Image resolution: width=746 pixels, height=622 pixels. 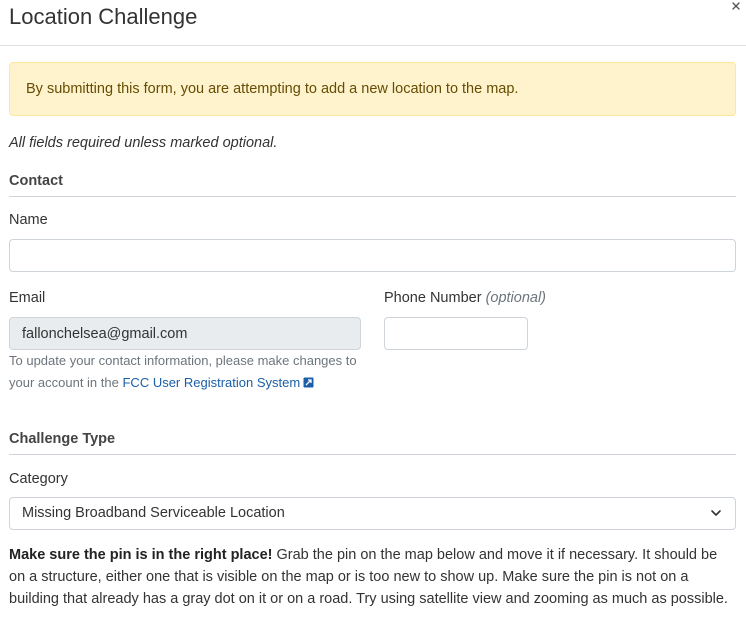 I want to click on challenge-type-section-title: Challenge Type, so click(x=372, y=442).